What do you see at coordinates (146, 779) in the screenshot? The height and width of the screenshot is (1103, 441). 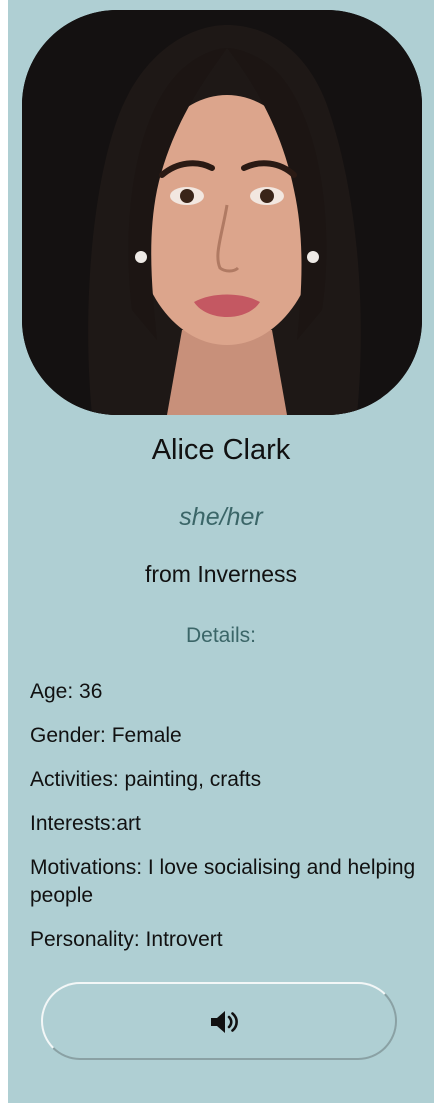 I see `detail-activities: Activities: painting, crafts` at bounding box center [146, 779].